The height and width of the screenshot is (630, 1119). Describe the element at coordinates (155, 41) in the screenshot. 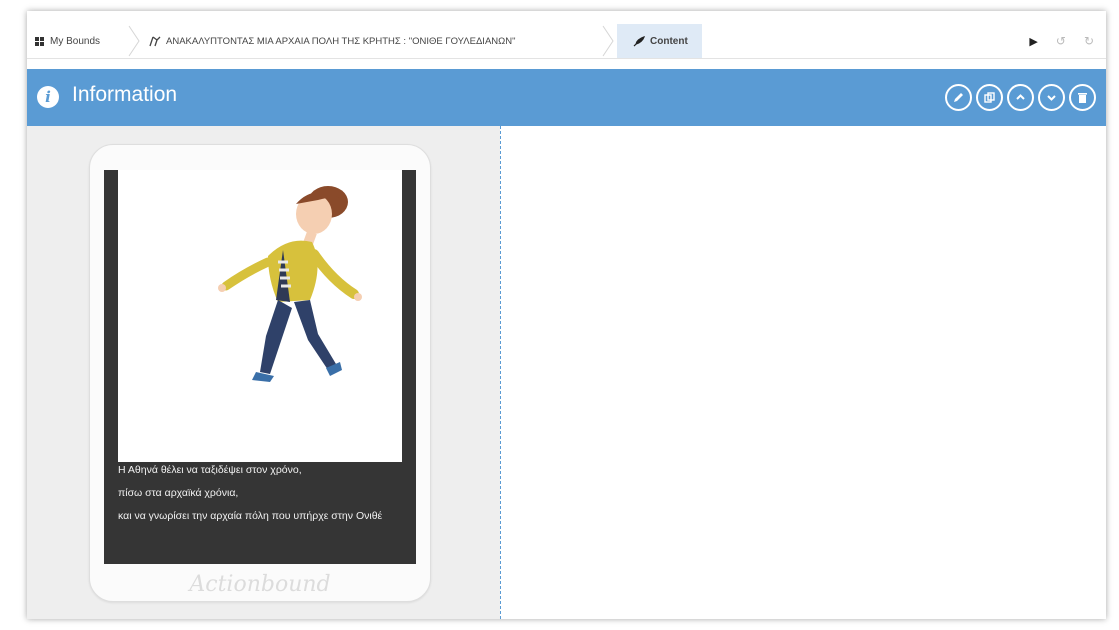

I see `route-icon` at that location.